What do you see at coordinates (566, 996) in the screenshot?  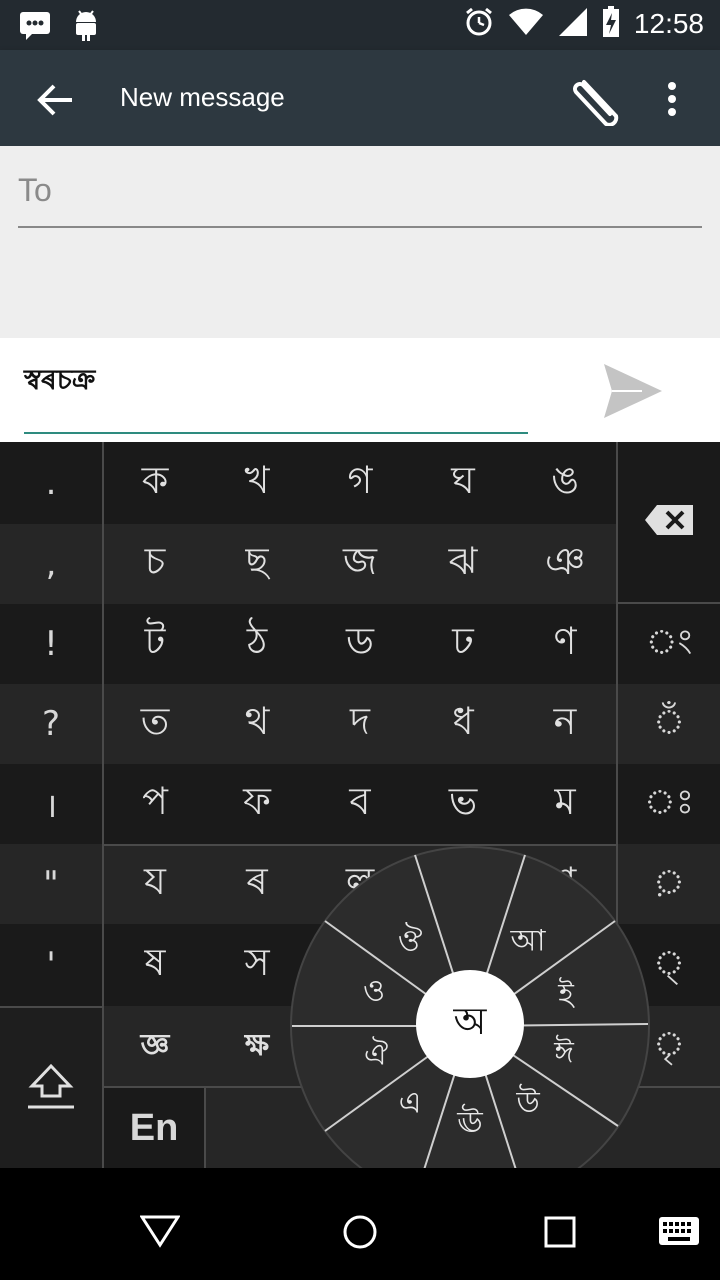 I see `wheel-vowel: ই` at bounding box center [566, 996].